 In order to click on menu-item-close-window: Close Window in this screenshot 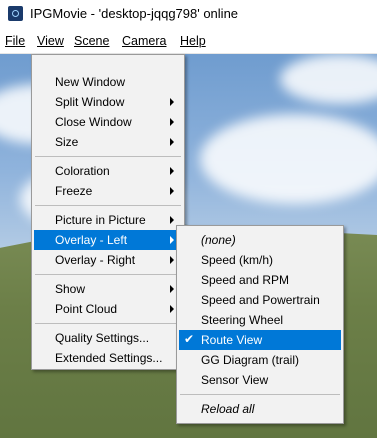, I will do `click(108, 122)`.